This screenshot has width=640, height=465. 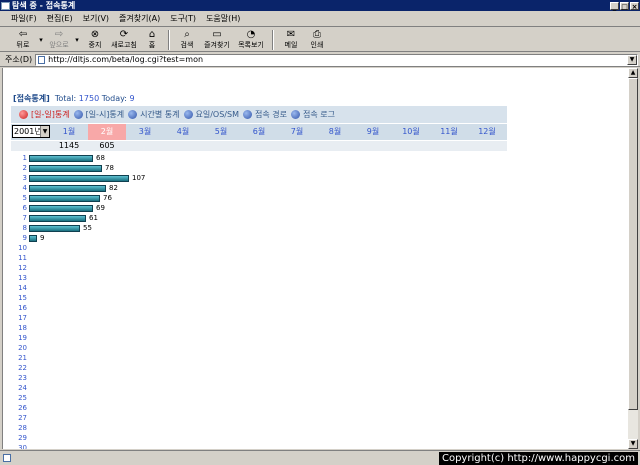 I want to click on day-label: 20, so click(x=22, y=348).